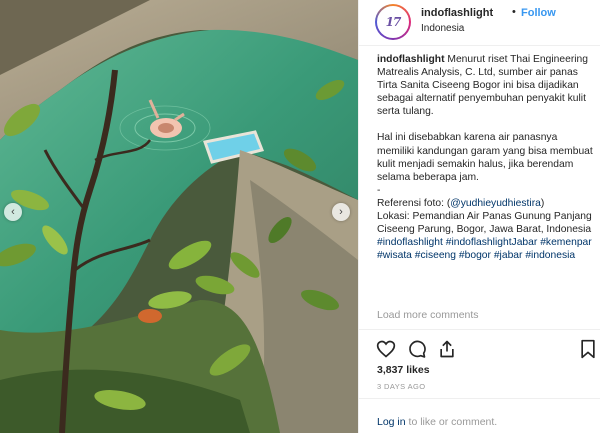 Image resolution: width=600 pixels, height=433 pixels. I want to click on login-link: Log in, so click(391, 422).